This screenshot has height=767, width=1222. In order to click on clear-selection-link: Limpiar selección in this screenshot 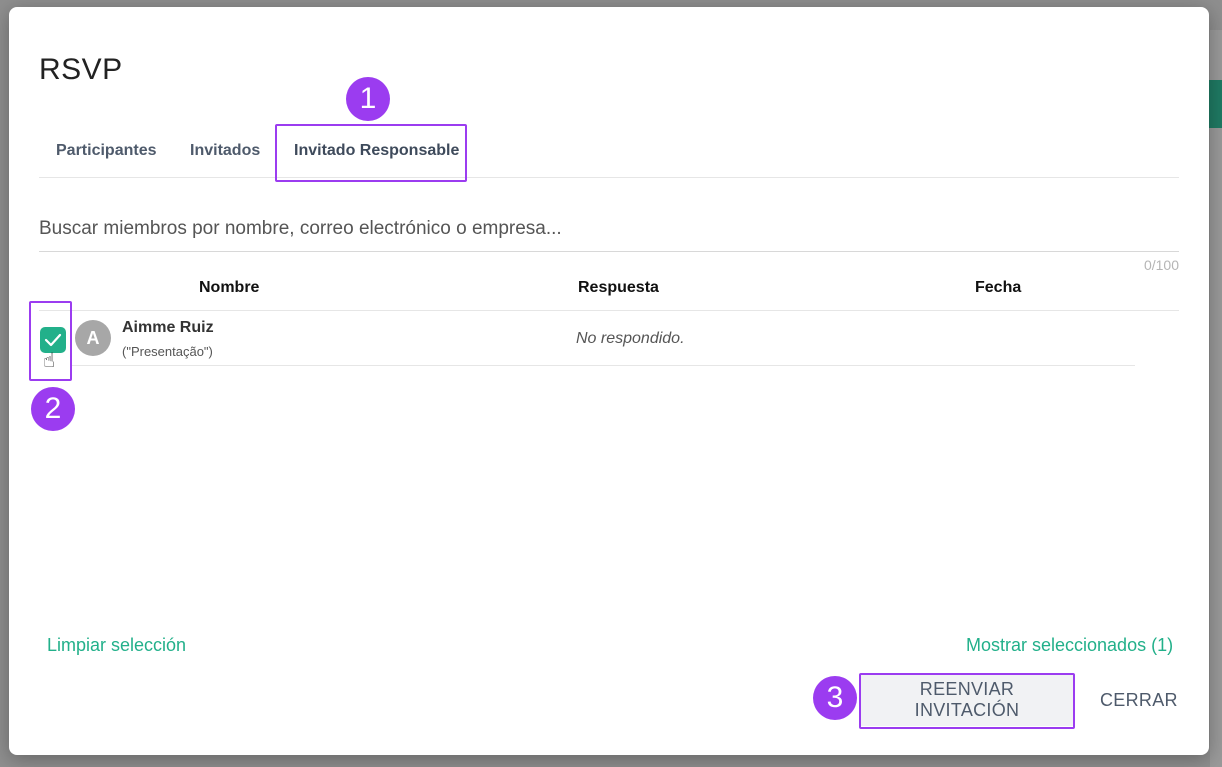, I will do `click(116, 645)`.